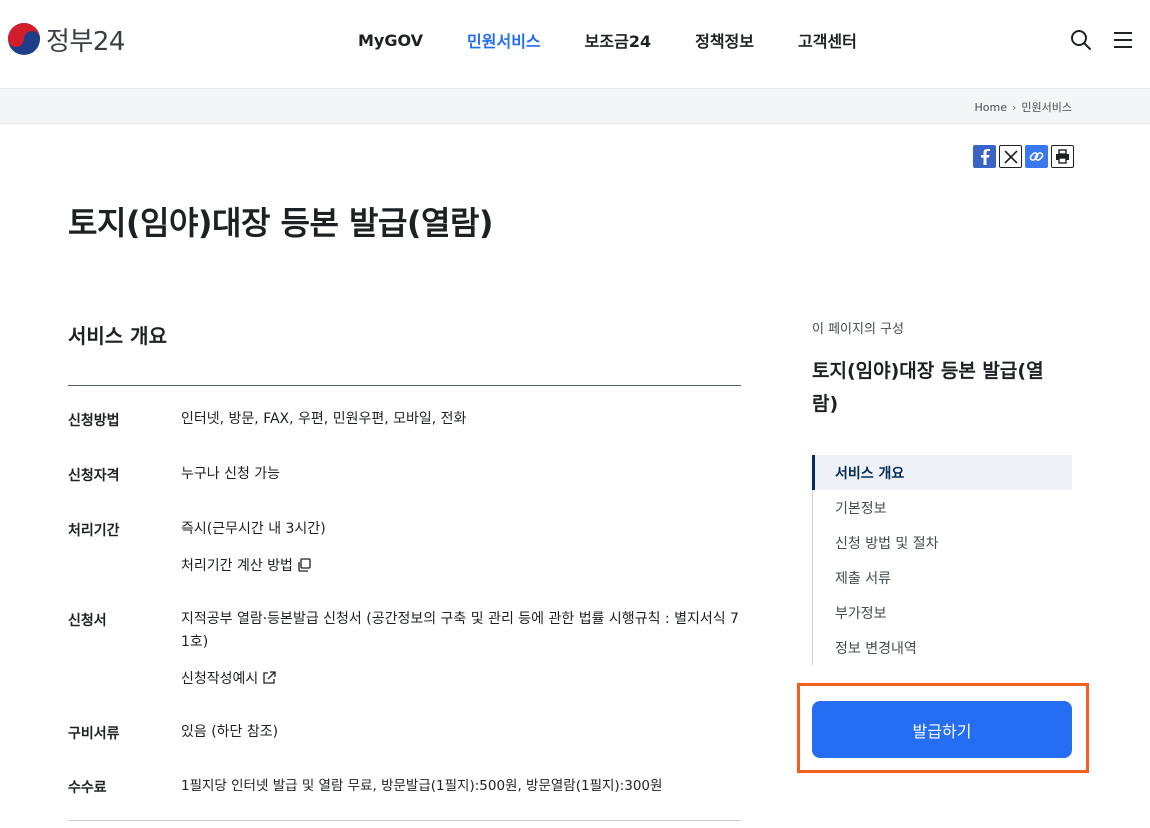 This screenshot has height=828, width=1150. What do you see at coordinates (1014, 107) in the screenshot?
I see `chevron-right-icon: ›` at bounding box center [1014, 107].